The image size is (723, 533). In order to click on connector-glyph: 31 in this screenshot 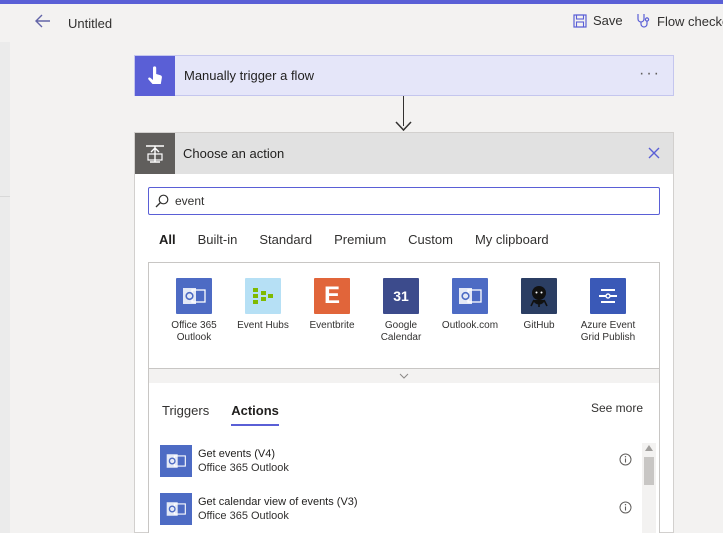, I will do `click(401, 296)`.